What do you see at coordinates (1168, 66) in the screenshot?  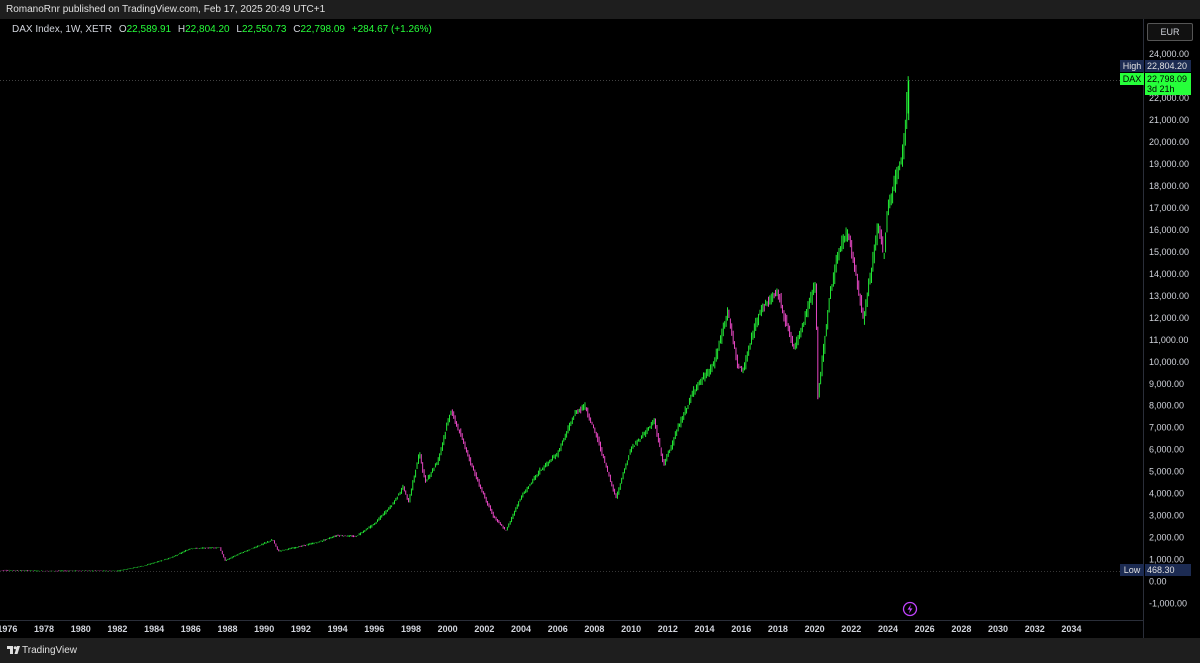 I see `high-tag-value: 22,804.20` at bounding box center [1168, 66].